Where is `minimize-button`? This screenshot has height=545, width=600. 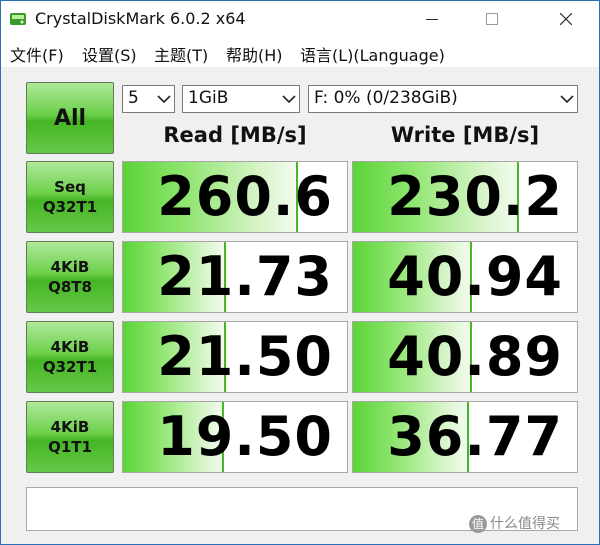 minimize-button is located at coordinates (432, 19).